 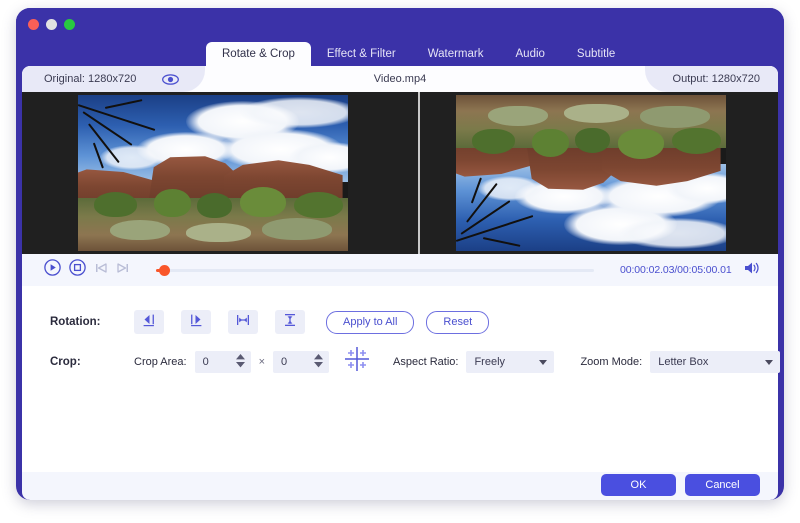 I want to click on timecode-label: 00:00:02.03/00:05:00.01, so click(x=676, y=270).